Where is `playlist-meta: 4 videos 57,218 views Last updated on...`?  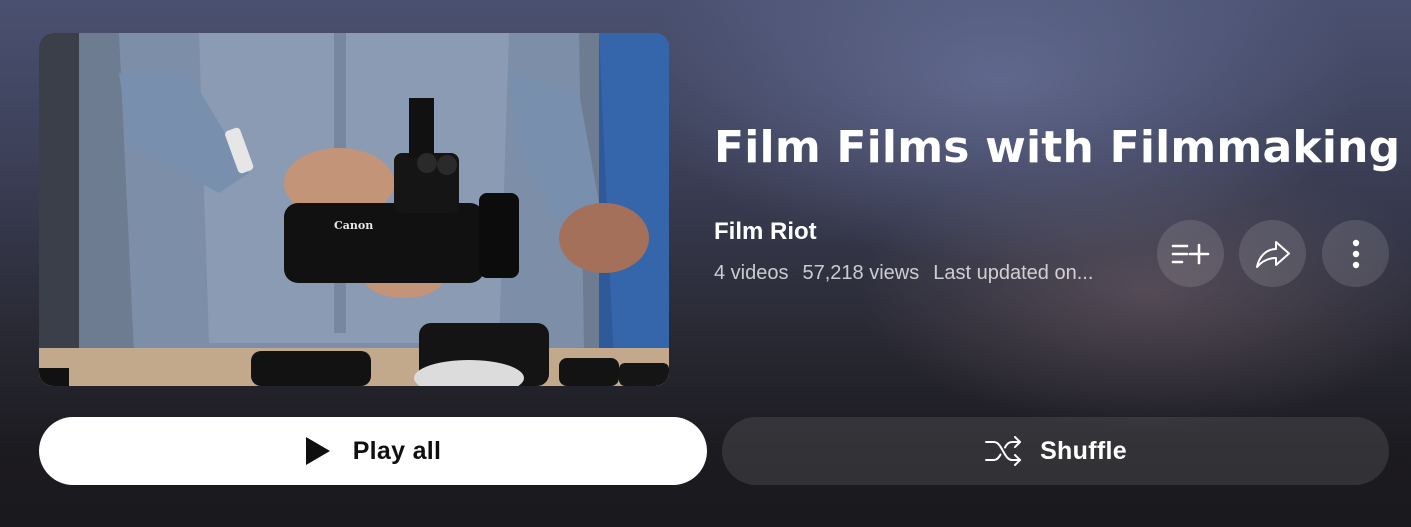 playlist-meta: 4 videos 57,218 views Last updated on... is located at coordinates (903, 273).